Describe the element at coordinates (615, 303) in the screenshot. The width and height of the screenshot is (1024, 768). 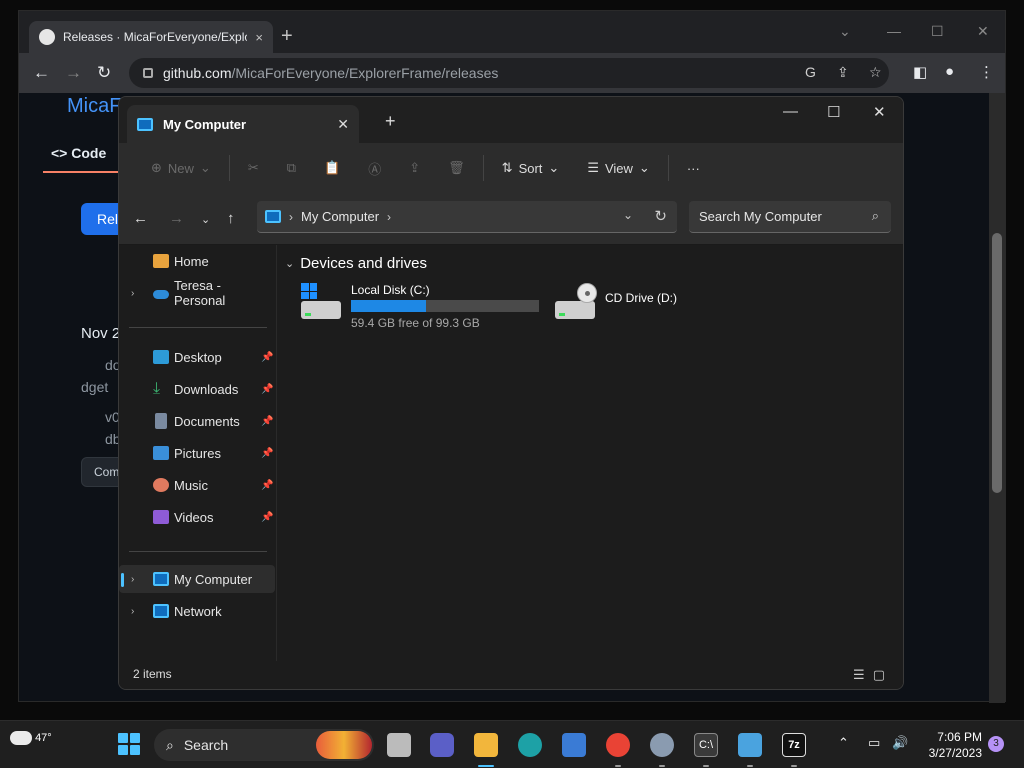
I see `drive-d: CD Drive (D:)` at that location.